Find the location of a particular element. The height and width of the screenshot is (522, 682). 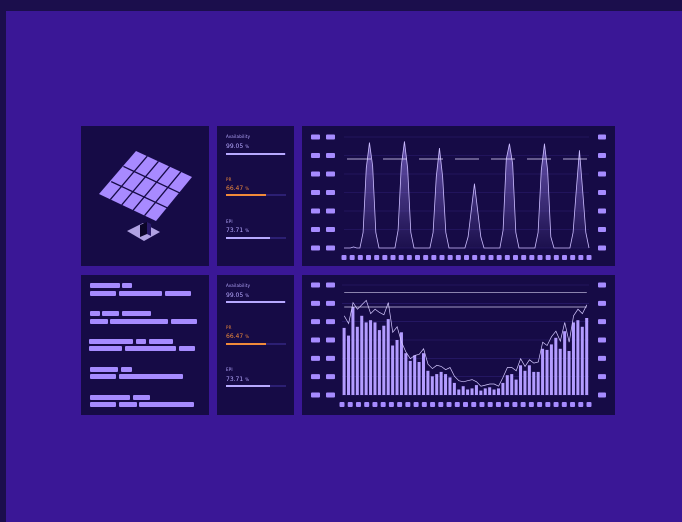

kpi-panel-bottom: Availability 99.05% PR 66.47% EPI 73.71% is located at coordinates (255, 345).